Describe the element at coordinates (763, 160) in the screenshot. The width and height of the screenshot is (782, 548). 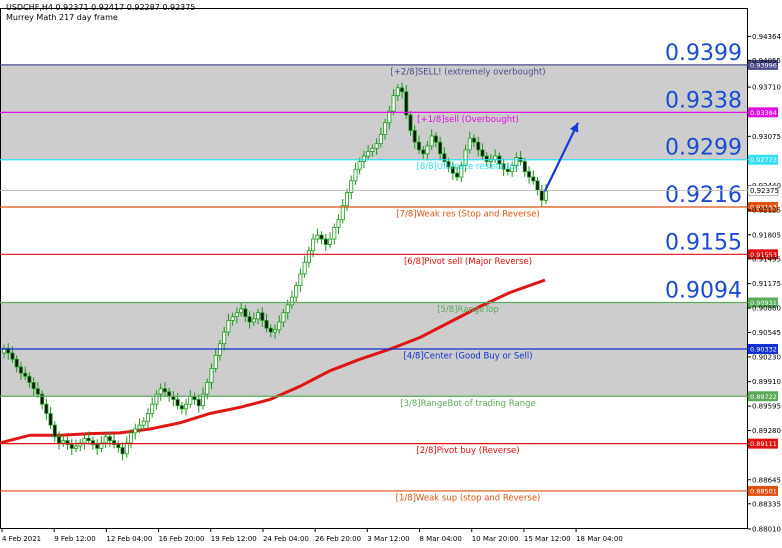
I see `level-price-tag-text: 0.92773` at that location.